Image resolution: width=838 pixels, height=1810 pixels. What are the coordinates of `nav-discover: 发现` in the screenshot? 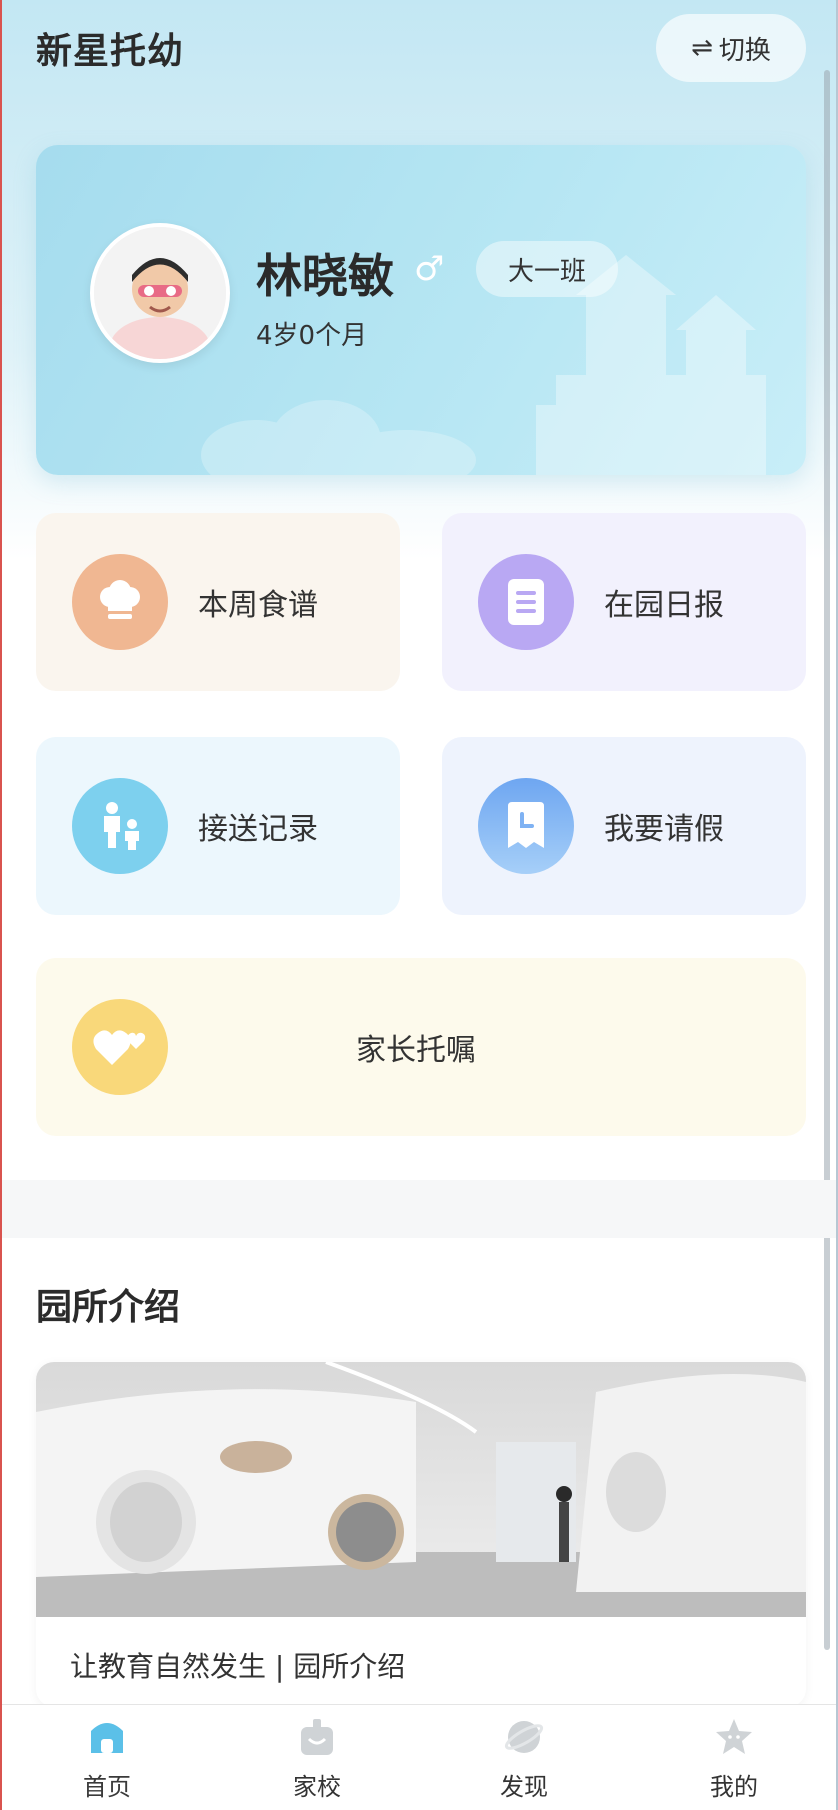 It's located at (524, 1762).